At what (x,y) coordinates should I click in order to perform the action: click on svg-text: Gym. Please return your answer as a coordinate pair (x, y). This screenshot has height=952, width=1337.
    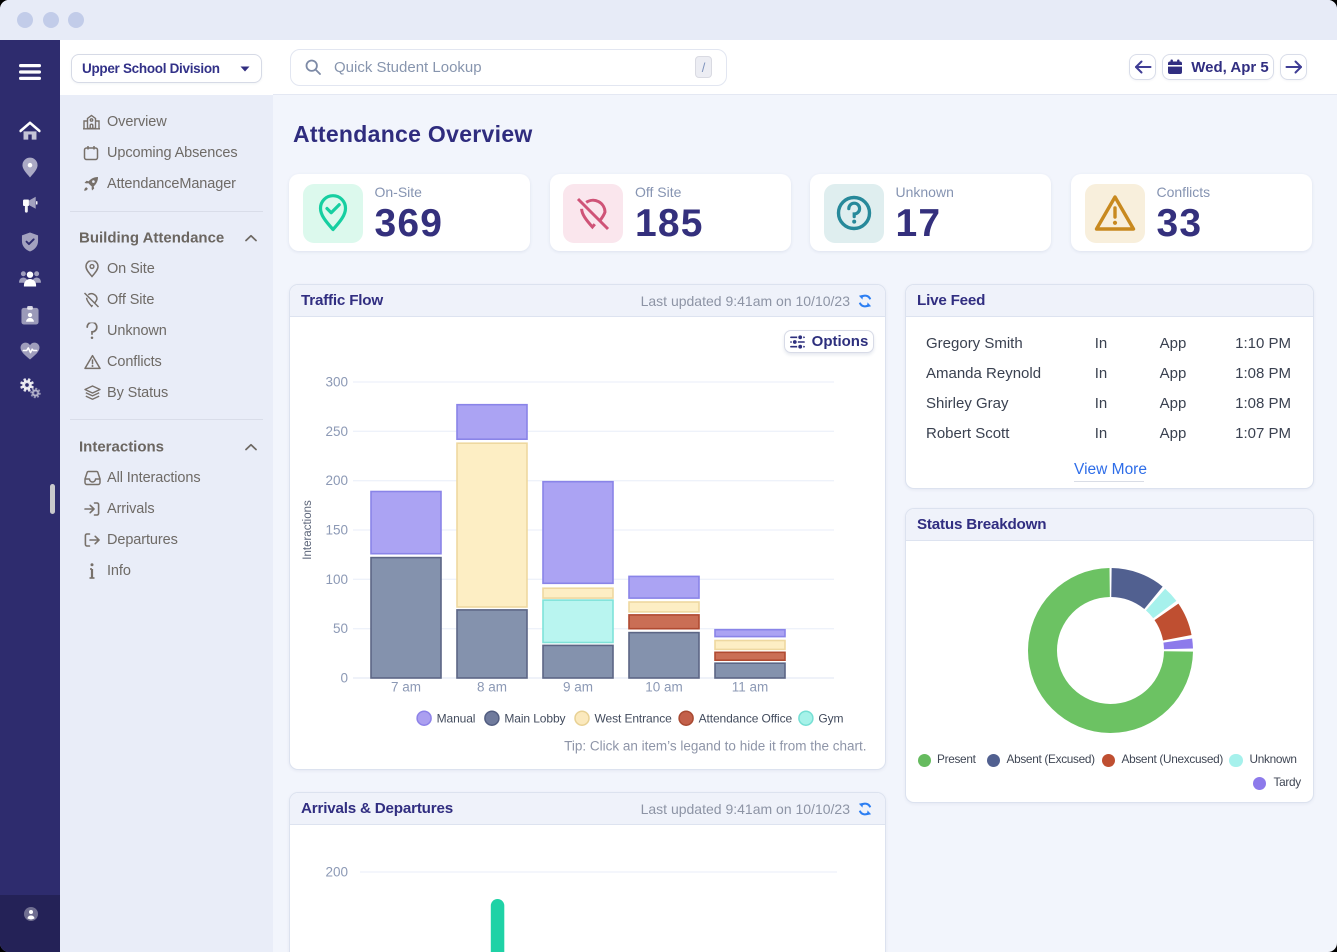
    Looking at the image, I should click on (830, 719).